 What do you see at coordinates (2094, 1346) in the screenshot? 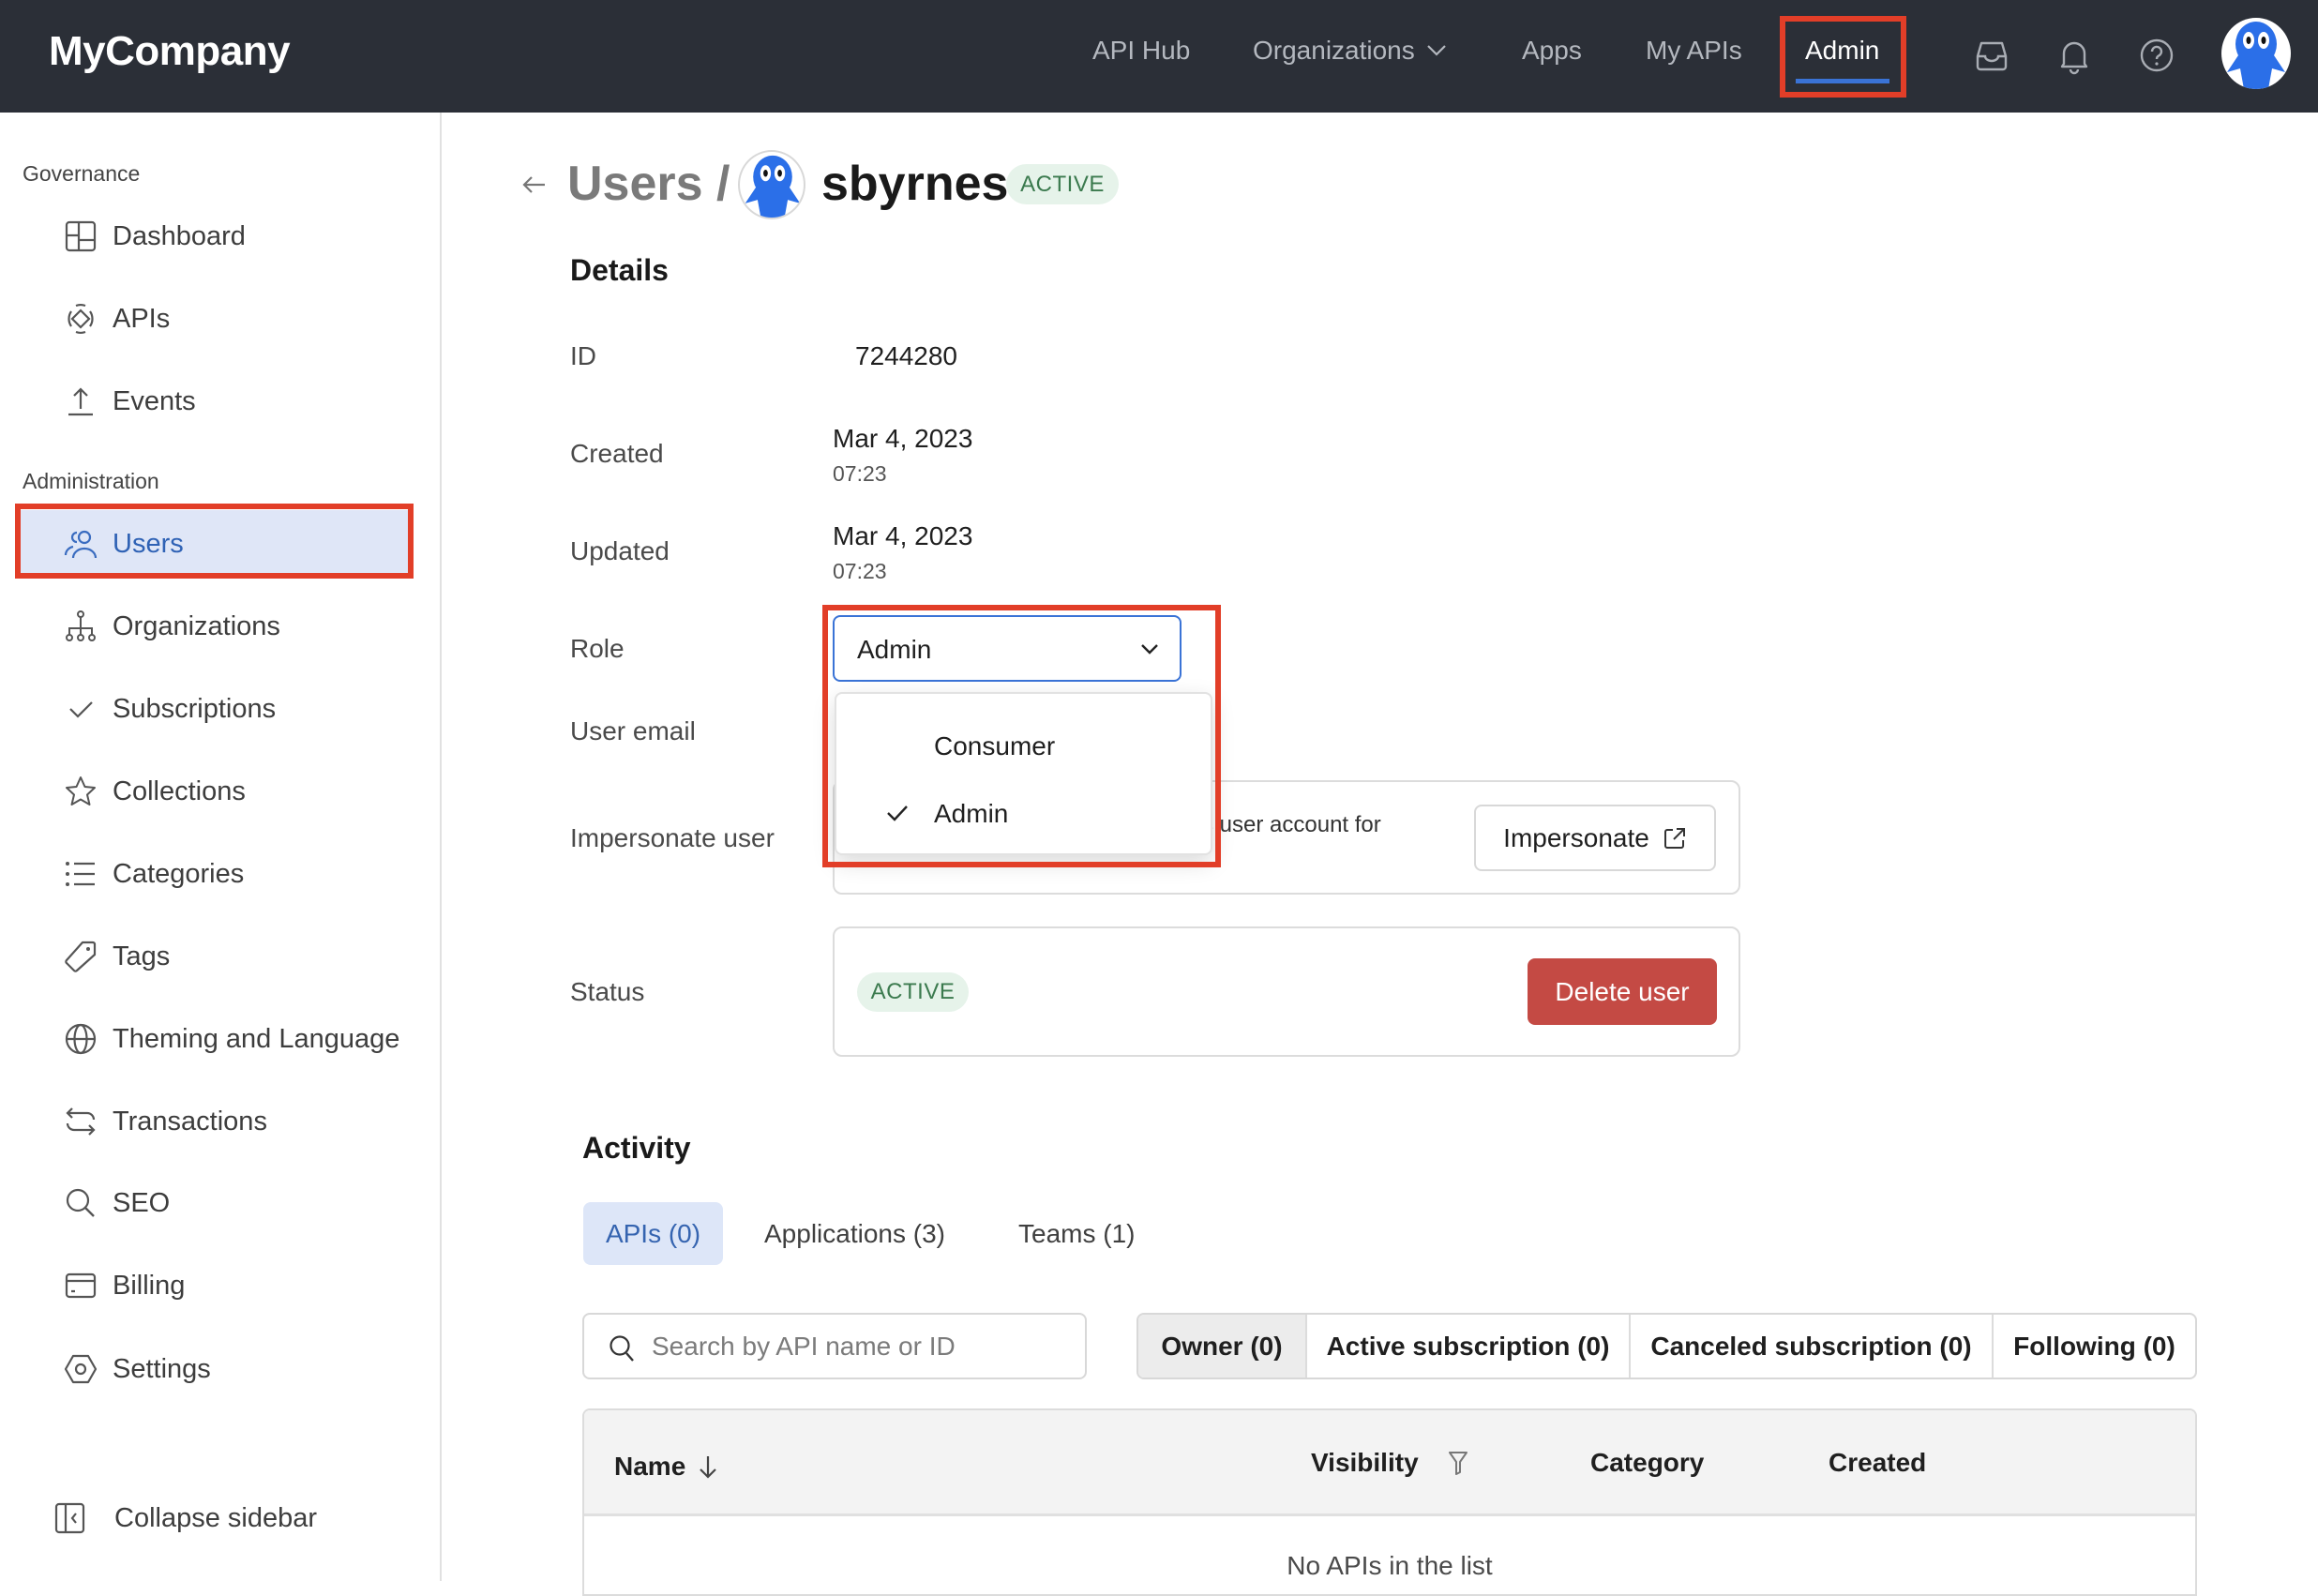
I see `filter-following: Following (0)` at bounding box center [2094, 1346].